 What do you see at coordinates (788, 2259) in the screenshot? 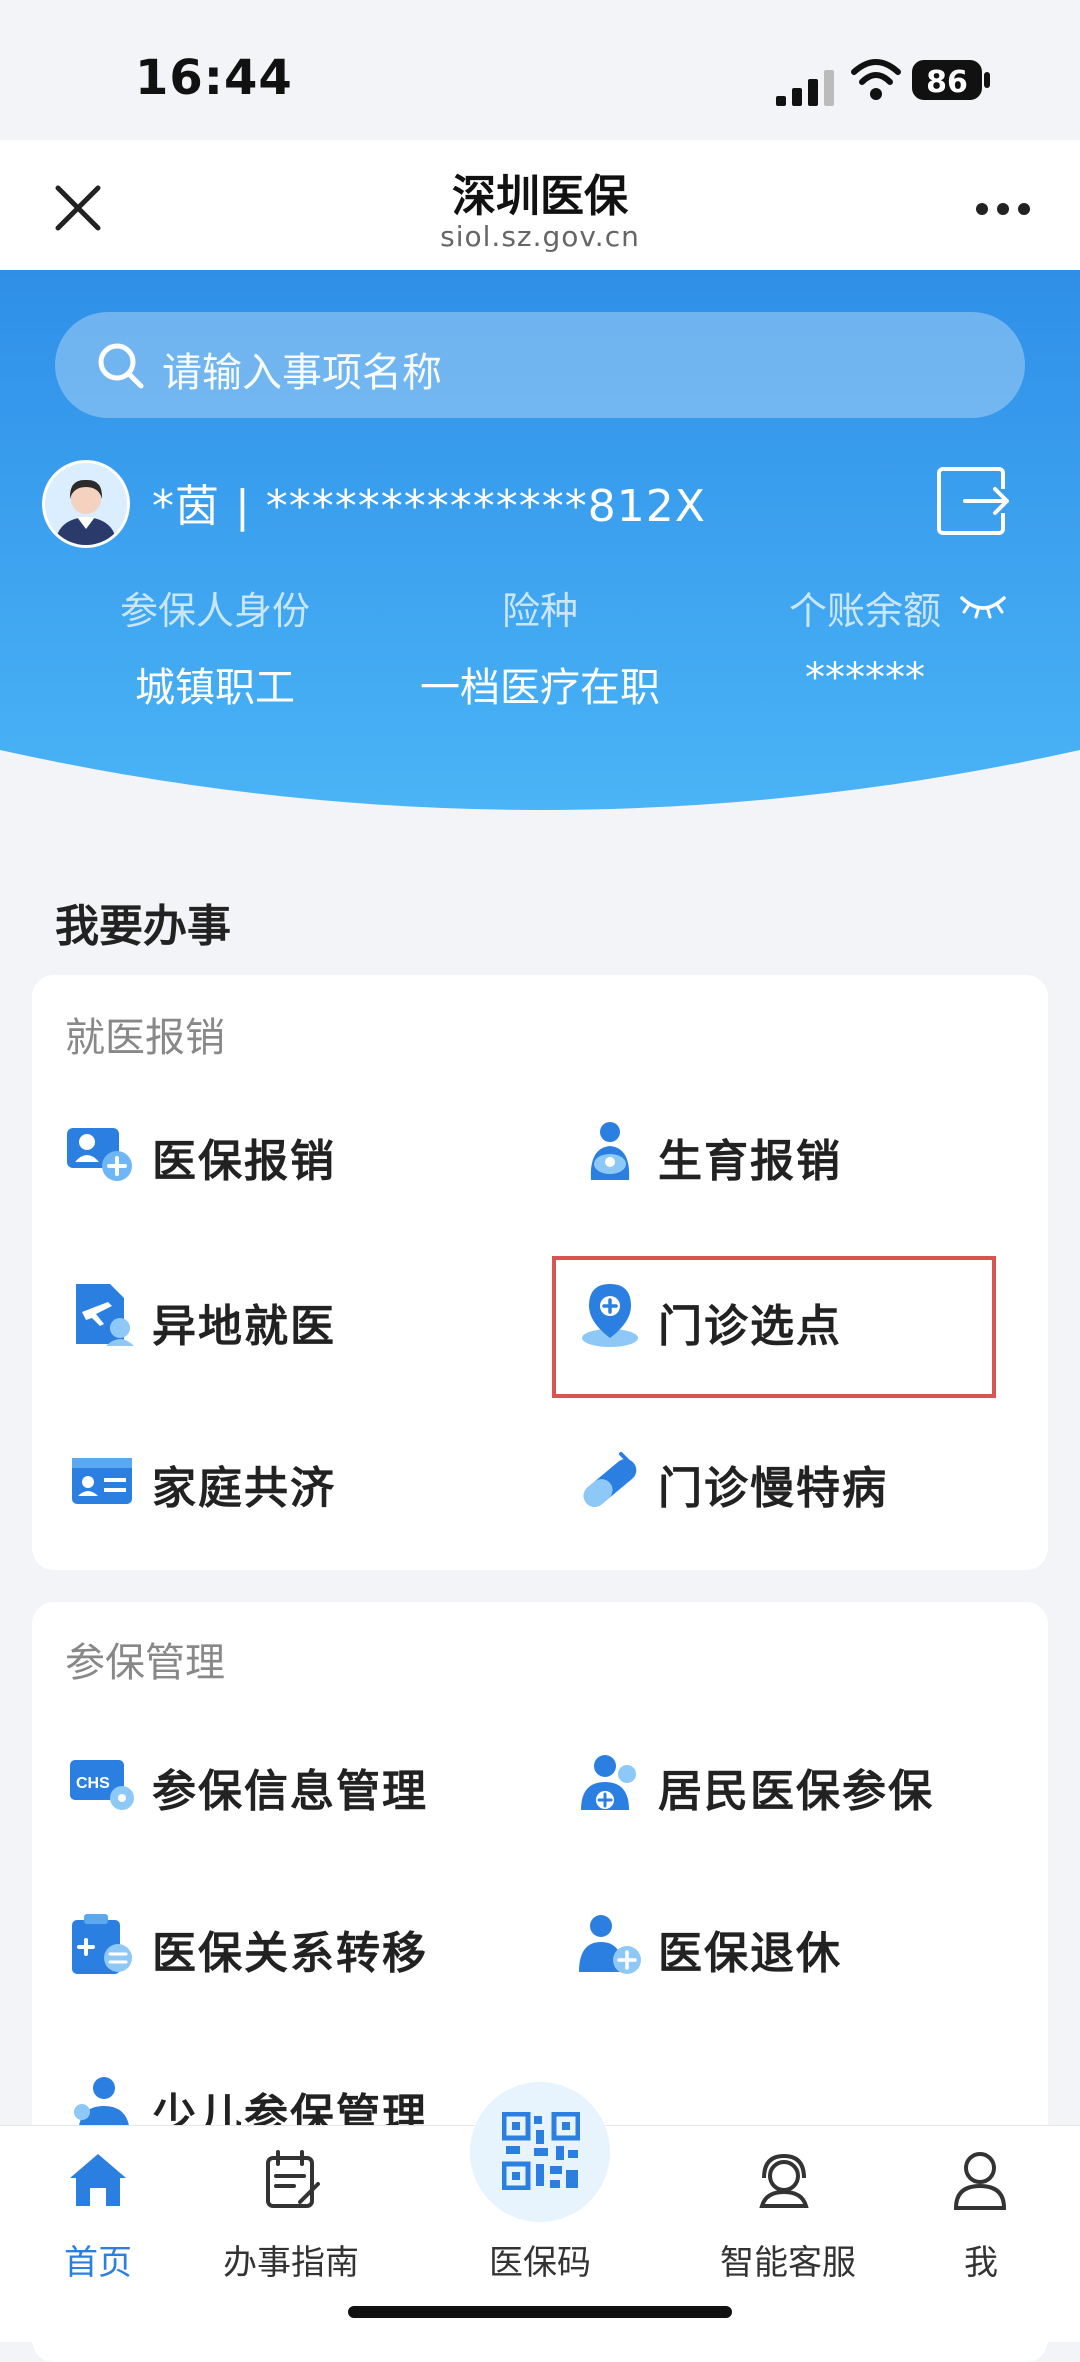
I see `tab-customer-service: 智能客服` at bounding box center [788, 2259].